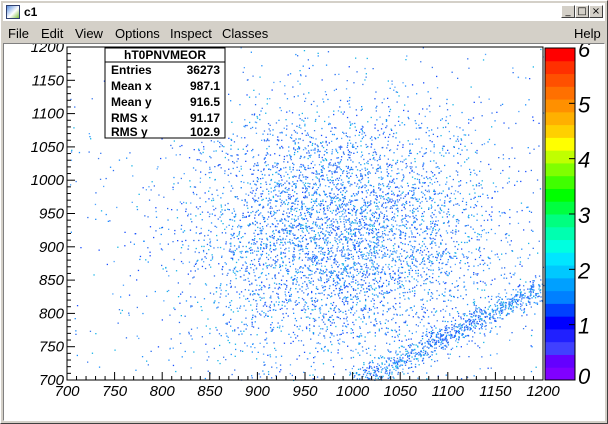 The height and width of the screenshot is (424, 608). I want to click on menu-edit: Edit, so click(52, 33).